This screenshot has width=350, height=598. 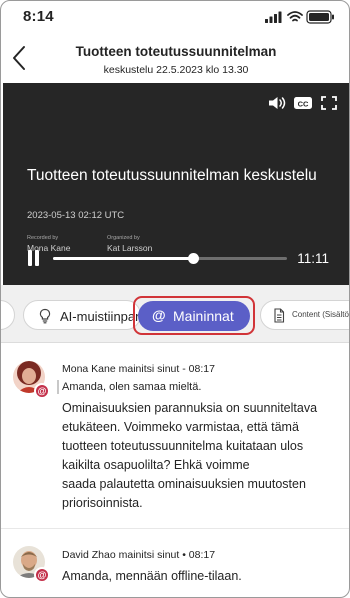 What do you see at coordinates (130, 248) in the screenshot?
I see `organized-by-name: Kat Larsson` at bounding box center [130, 248].